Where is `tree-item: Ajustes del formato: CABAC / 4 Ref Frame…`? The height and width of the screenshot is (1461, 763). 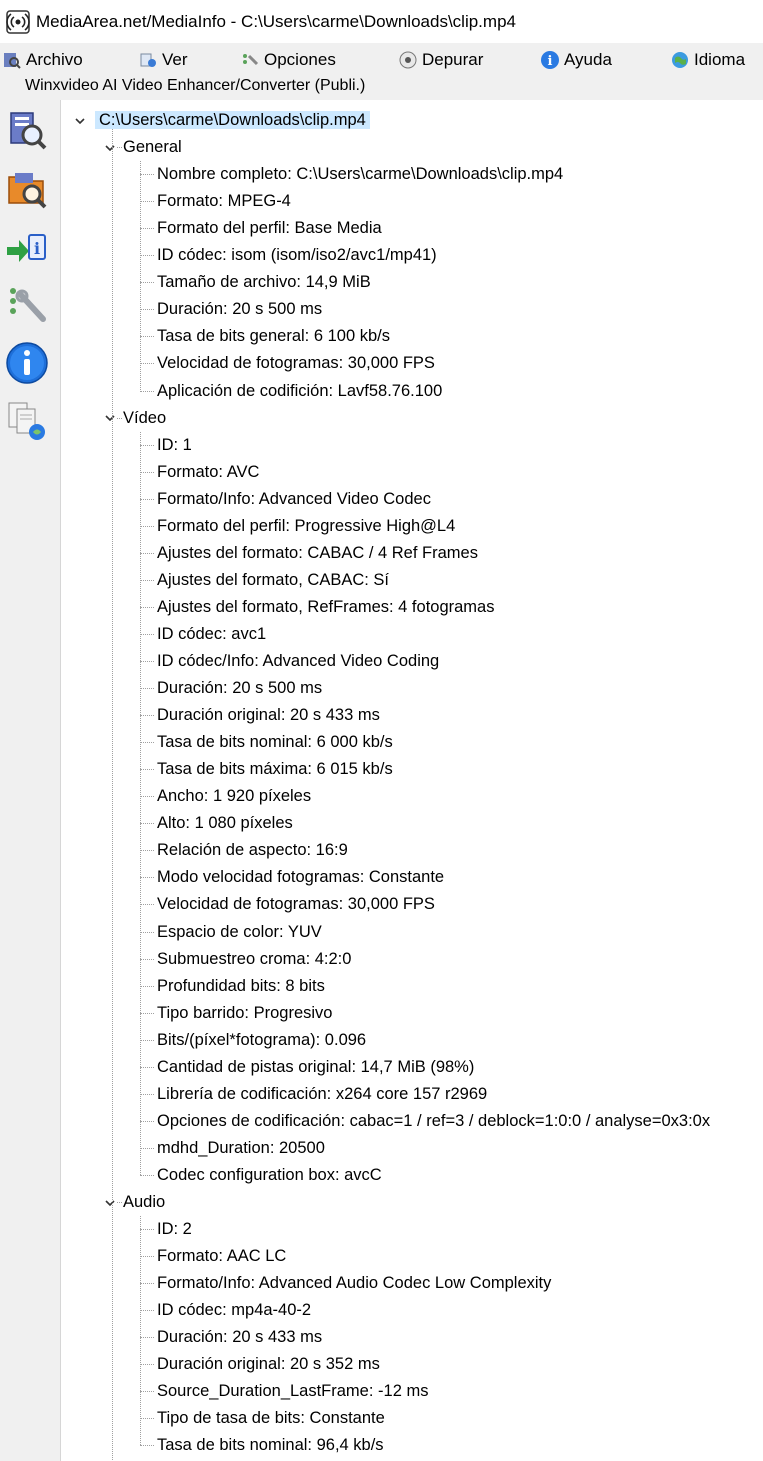 tree-item: Ajustes del formato: CABAC / 4 Ref Frame… is located at coordinates (317, 553).